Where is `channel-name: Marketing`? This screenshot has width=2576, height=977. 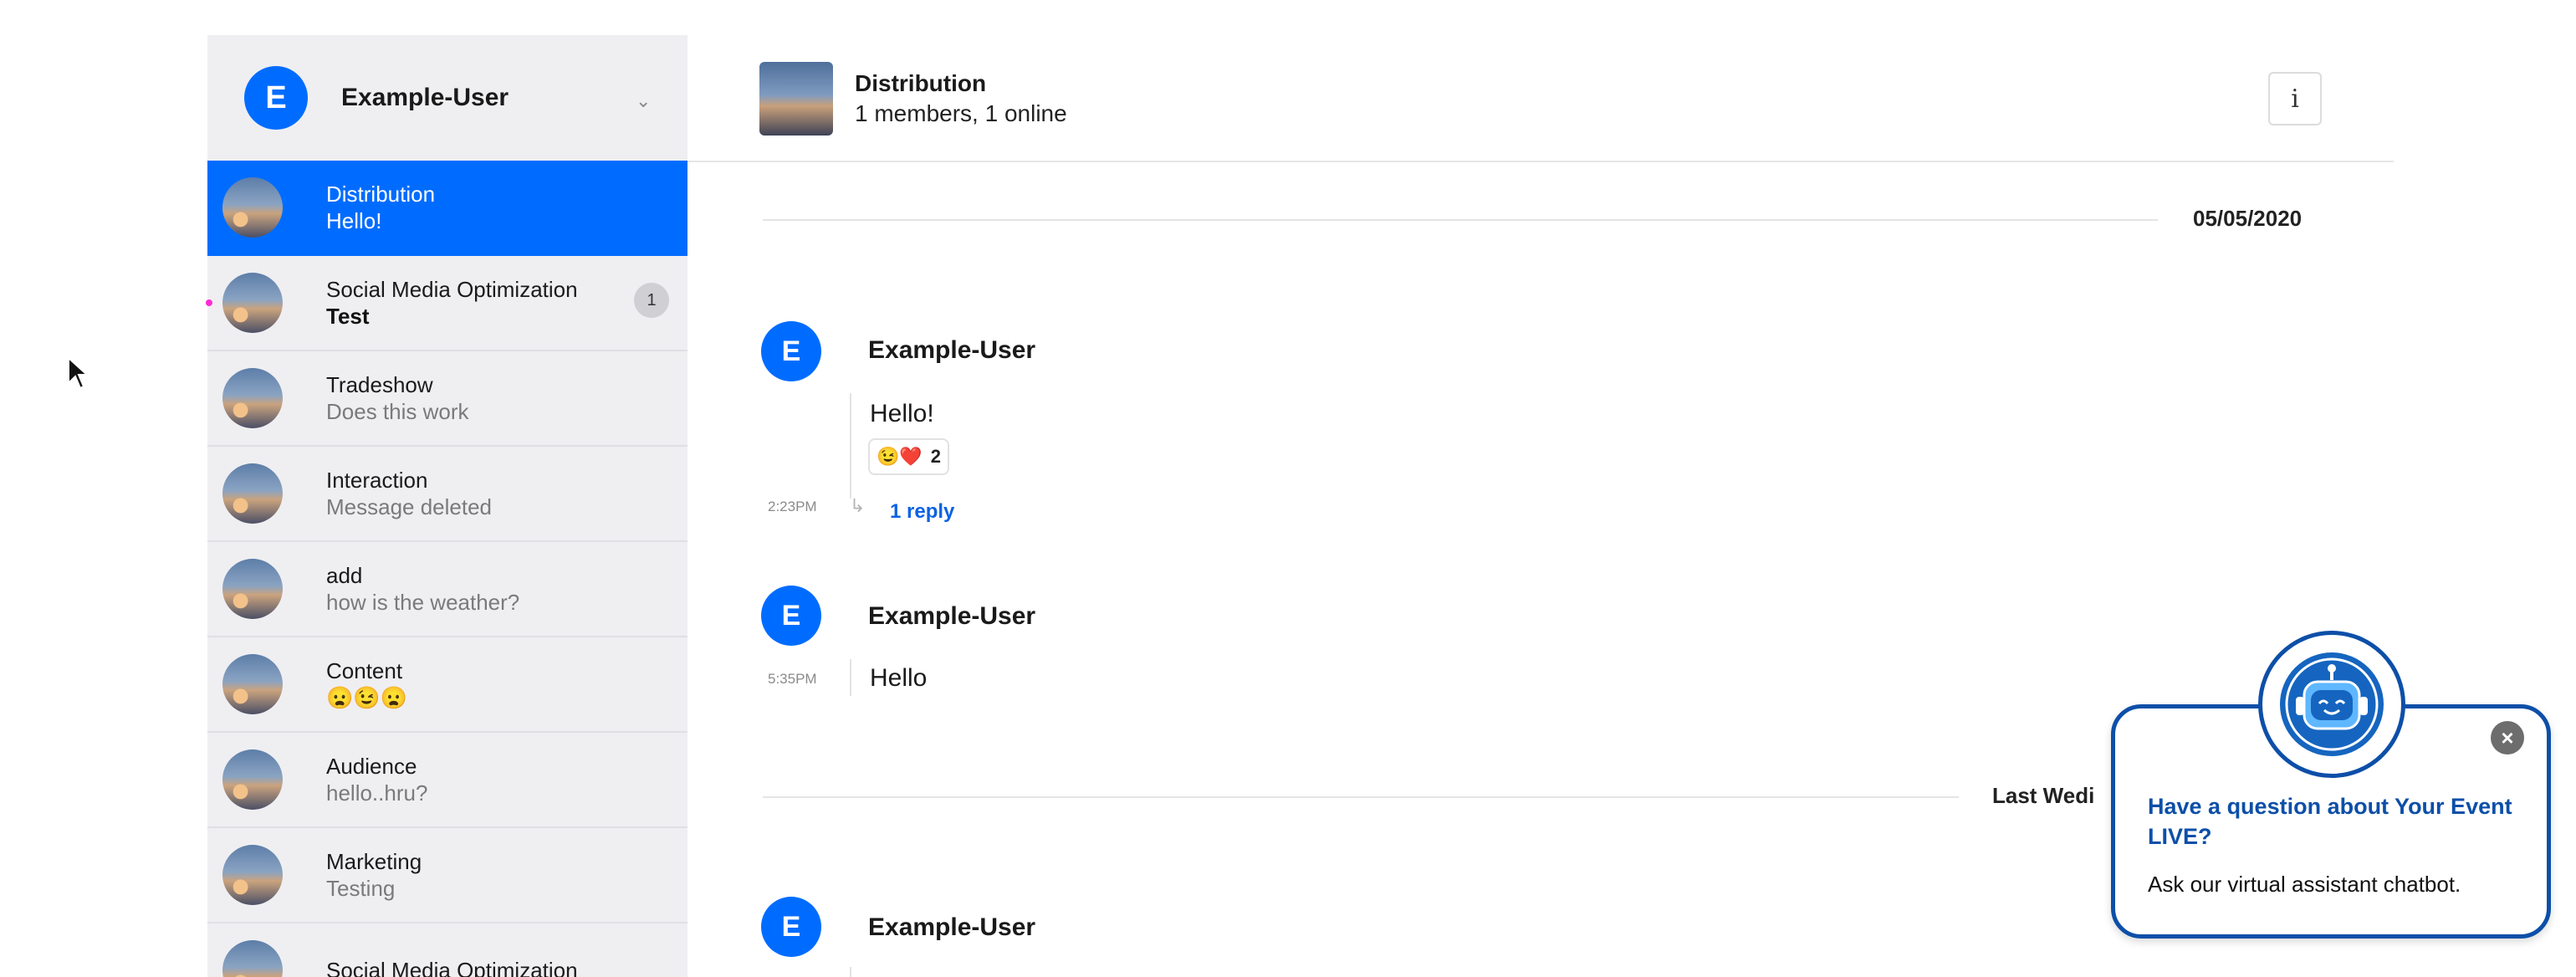
channel-name: Marketing is located at coordinates (374, 862).